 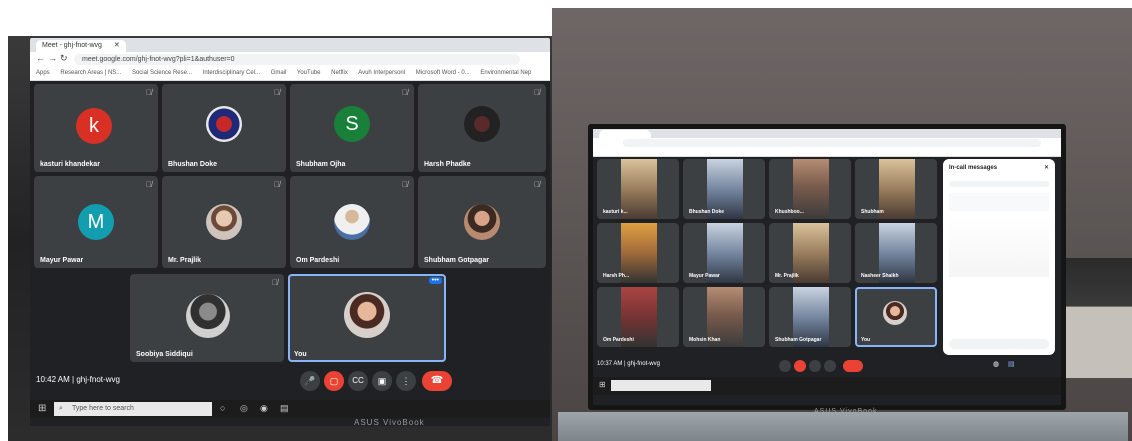 What do you see at coordinates (382, 381) in the screenshot?
I see `present-icon: ▣` at bounding box center [382, 381].